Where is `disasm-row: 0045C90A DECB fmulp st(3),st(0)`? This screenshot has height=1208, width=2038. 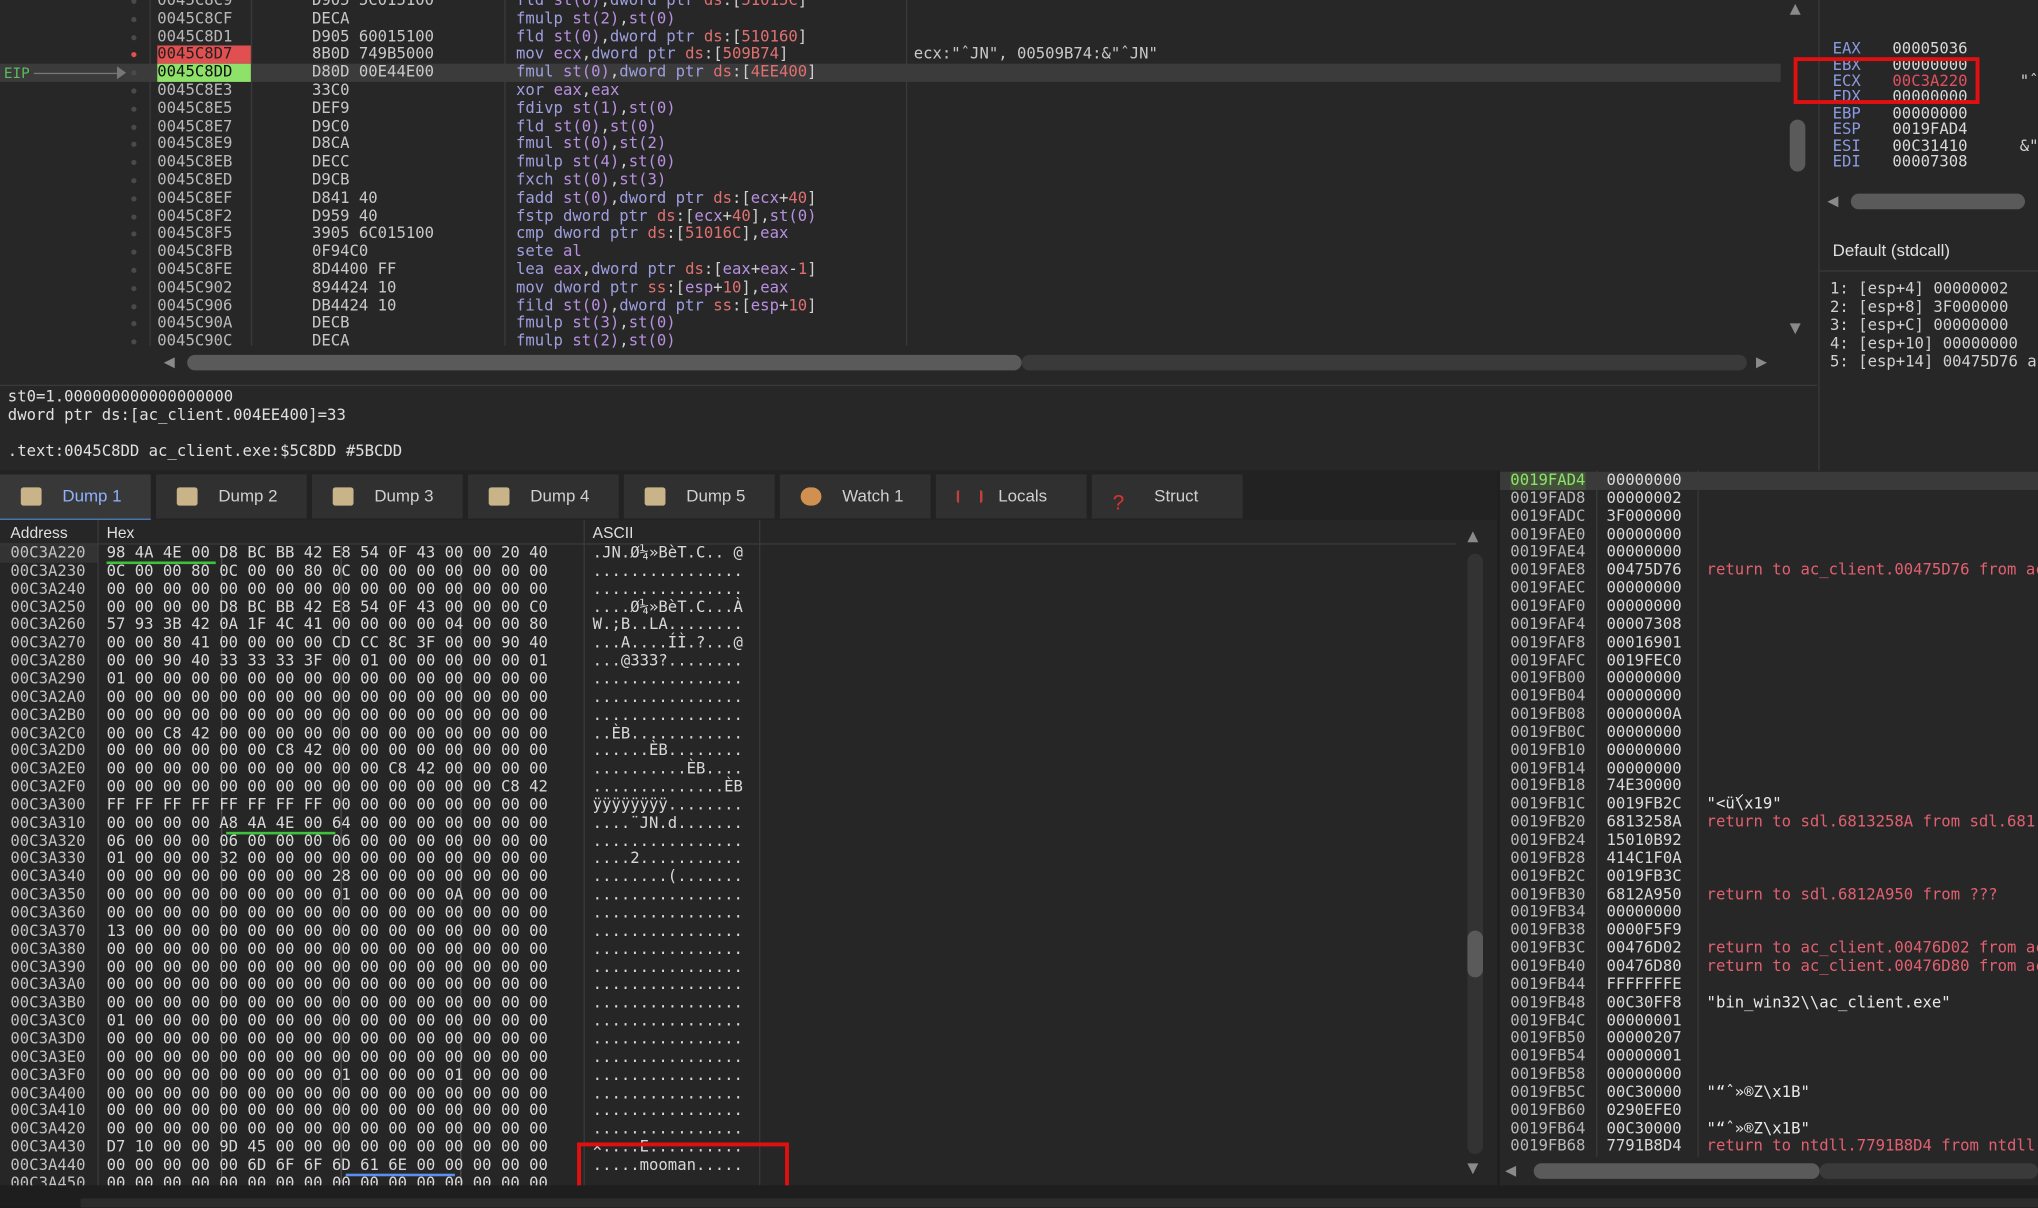 disasm-row: 0045C90A DECB fmulp st(3),st(0) is located at coordinates (890, 323).